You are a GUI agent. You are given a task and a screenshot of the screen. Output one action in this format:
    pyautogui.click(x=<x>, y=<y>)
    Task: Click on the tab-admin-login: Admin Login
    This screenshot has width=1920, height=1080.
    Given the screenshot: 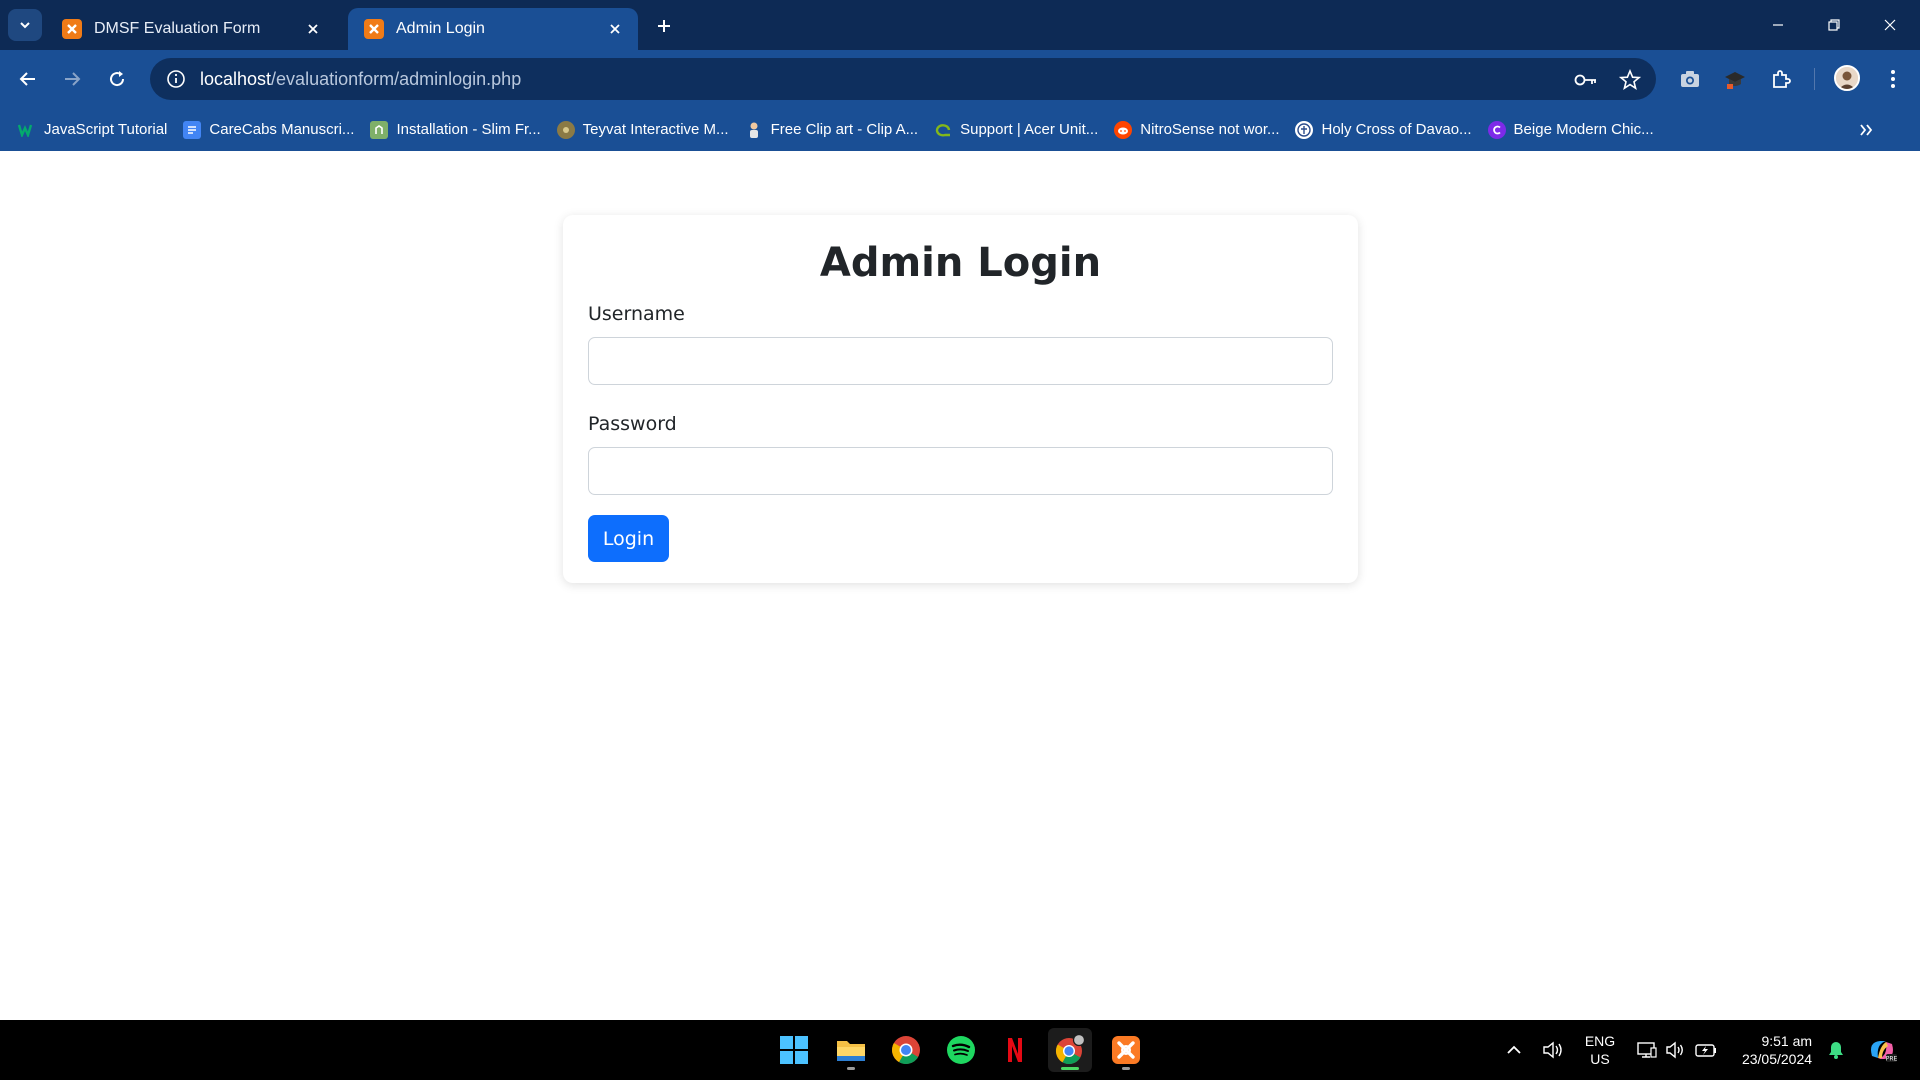 What is the action you would take?
    pyautogui.click(x=493, y=29)
    